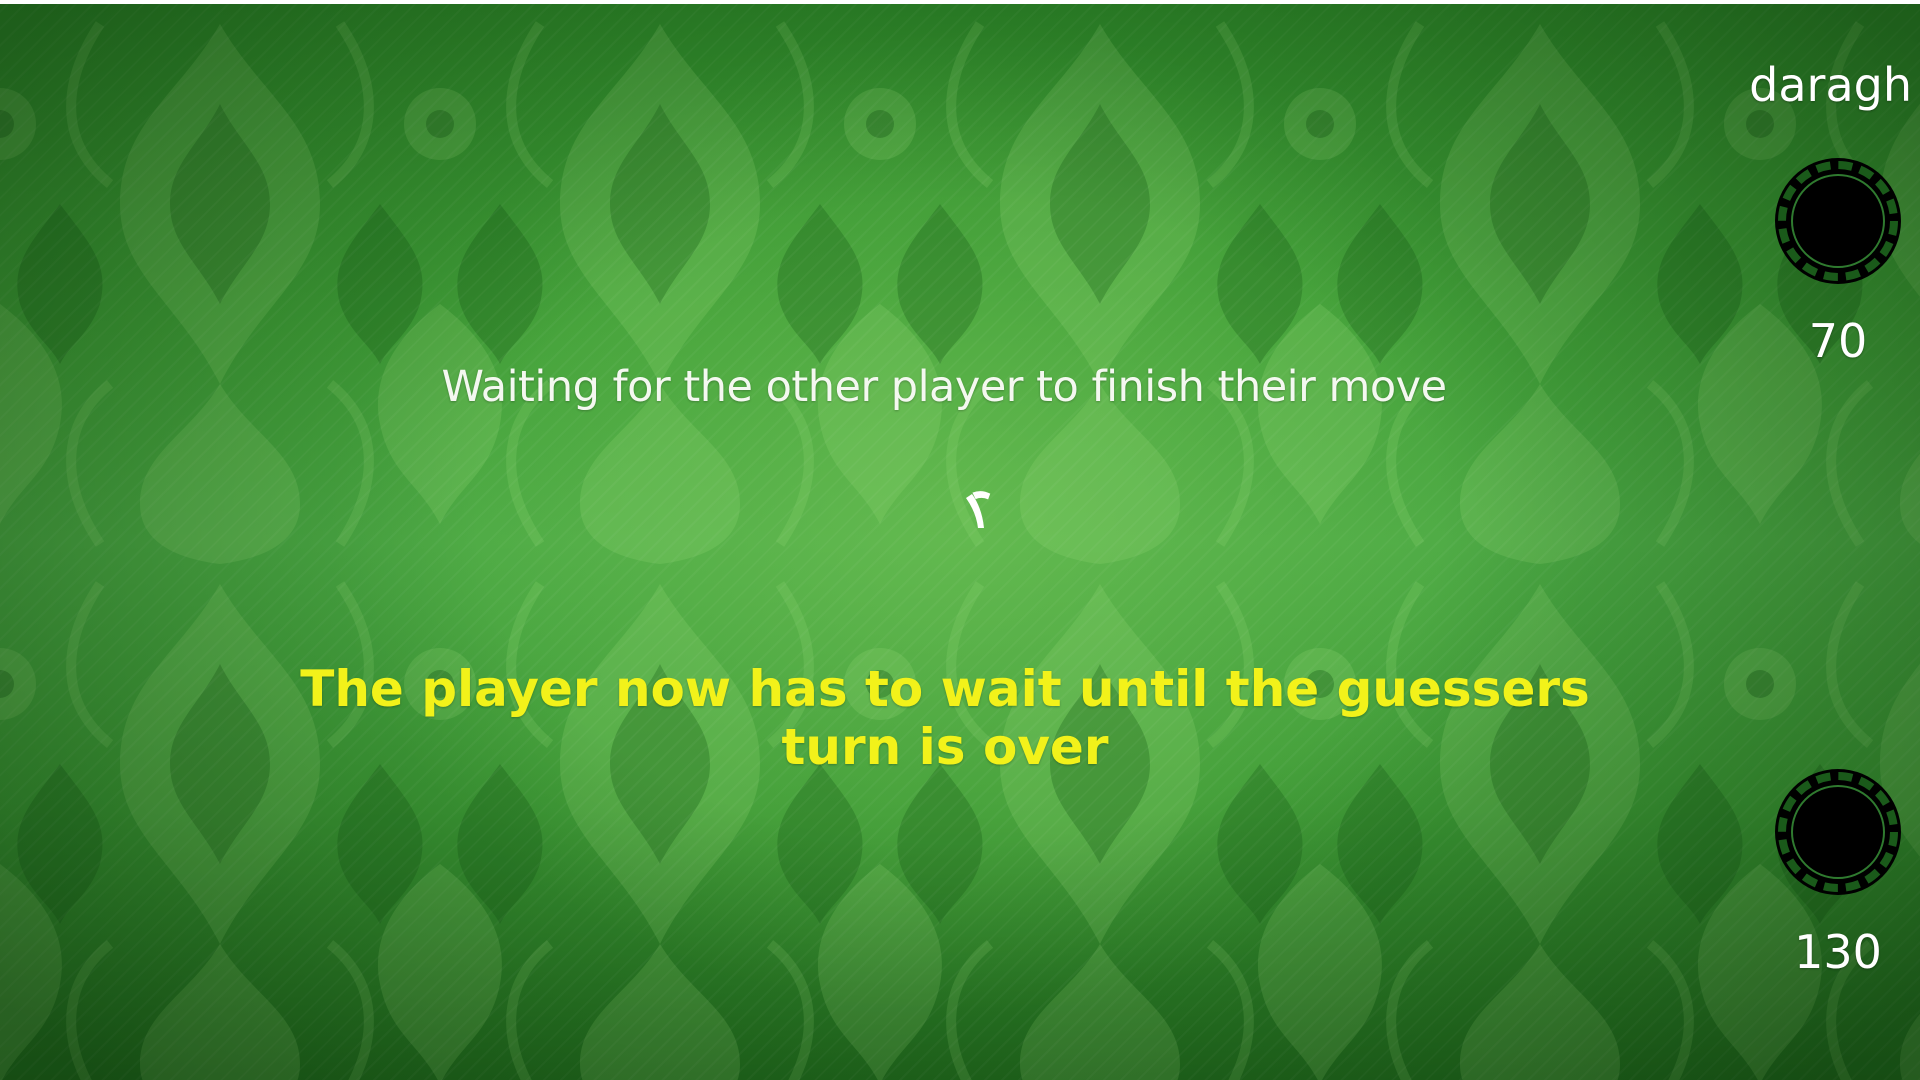  I want to click on chip-count-top: 70, so click(1838, 341).